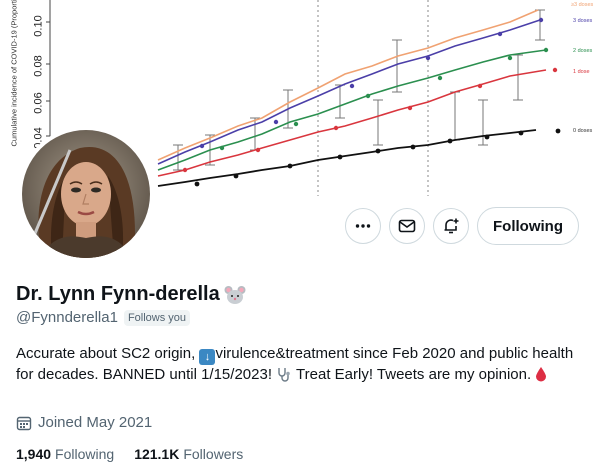 This screenshot has height=473, width=595. Describe the element at coordinates (207, 357) in the screenshot. I see `down-arrow-icon: ↓` at that location.